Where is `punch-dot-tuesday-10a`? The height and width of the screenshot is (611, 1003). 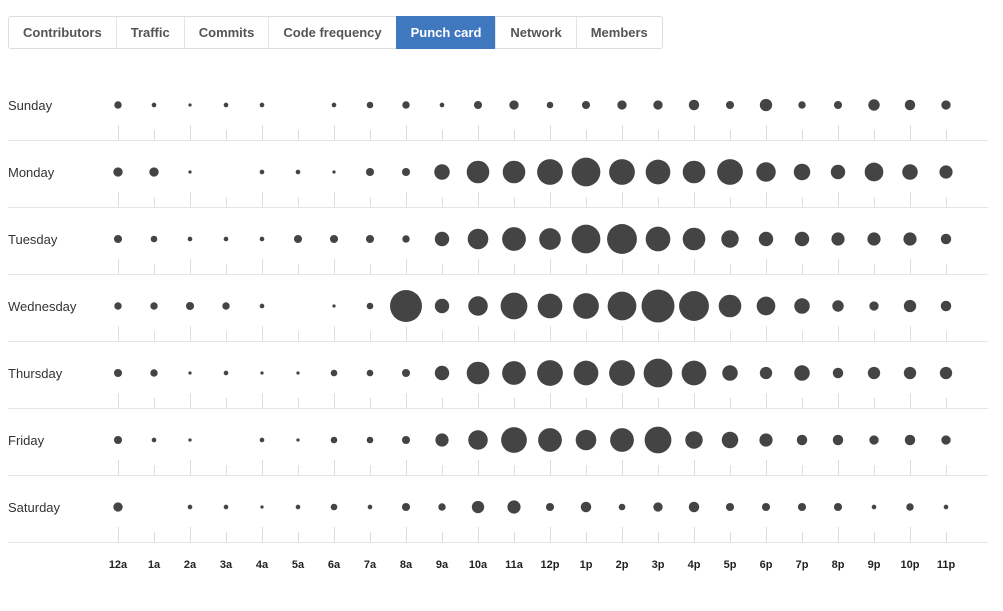
punch-dot-tuesday-10a is located at coordinates (478, 239).